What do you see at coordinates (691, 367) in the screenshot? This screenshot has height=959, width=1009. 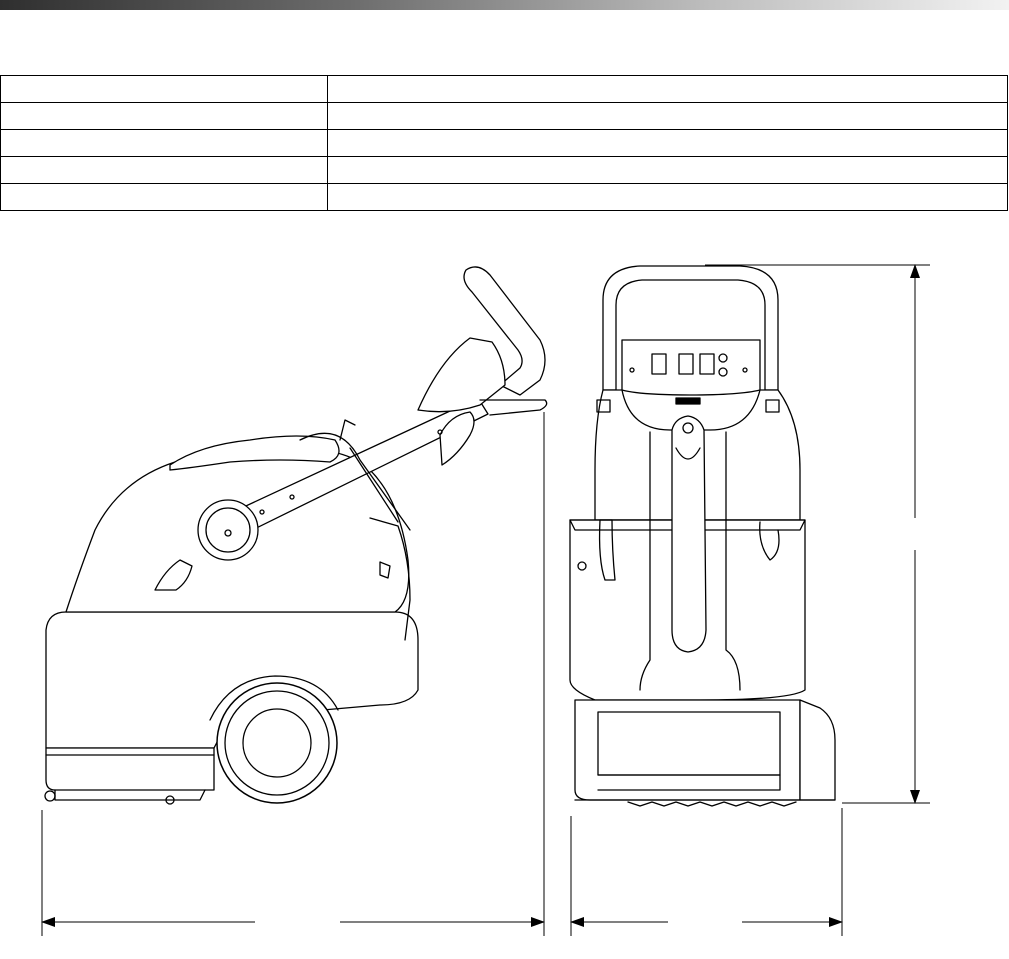 I see `front-control-panel` at bounding box center [691, 367].